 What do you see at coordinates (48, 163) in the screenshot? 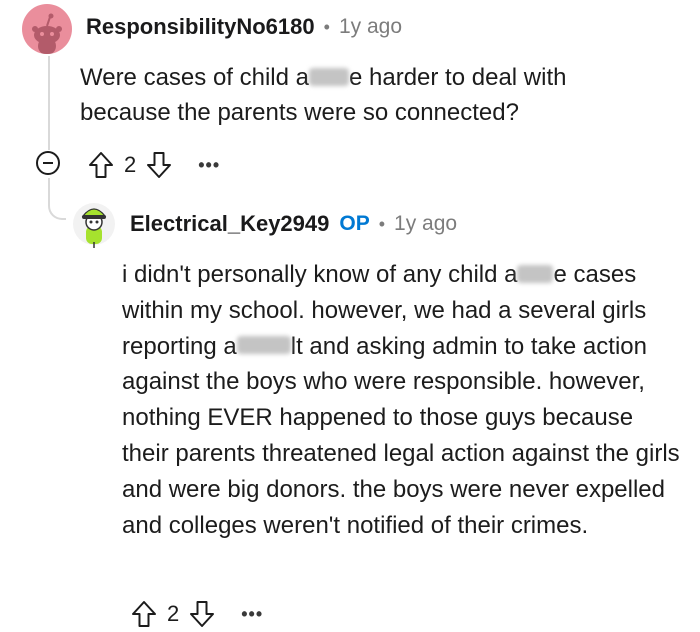
I see `collapse-thread-icon` at bounding box center [48, 163].